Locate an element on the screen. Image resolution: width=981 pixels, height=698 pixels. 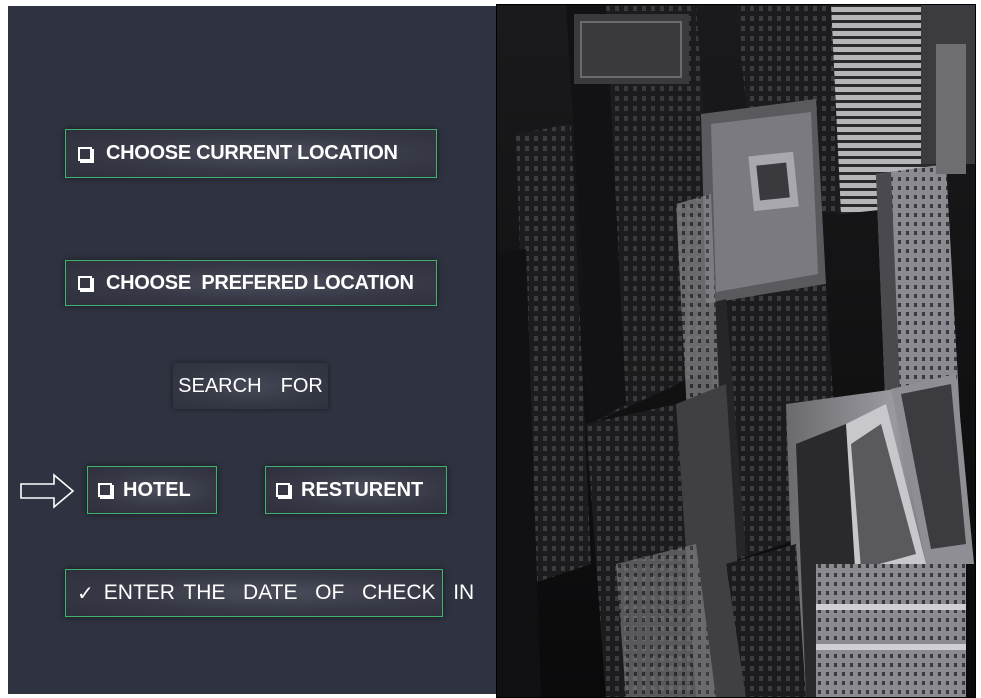
search-for-text: SEARCH FOR is located at coordinates (250, 385).